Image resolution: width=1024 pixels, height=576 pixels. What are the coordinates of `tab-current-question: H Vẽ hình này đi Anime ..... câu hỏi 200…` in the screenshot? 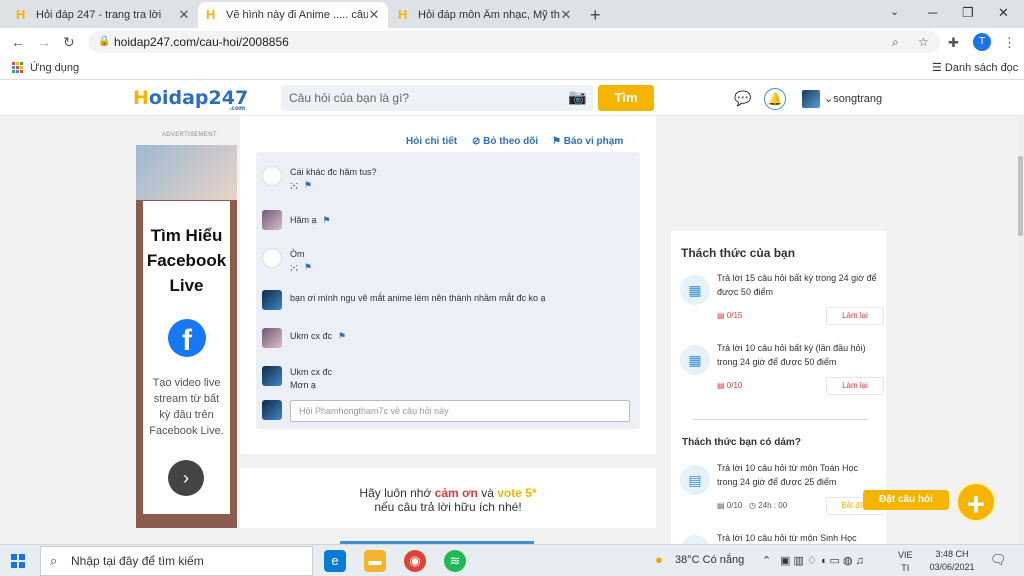 It's located at (293, 15).